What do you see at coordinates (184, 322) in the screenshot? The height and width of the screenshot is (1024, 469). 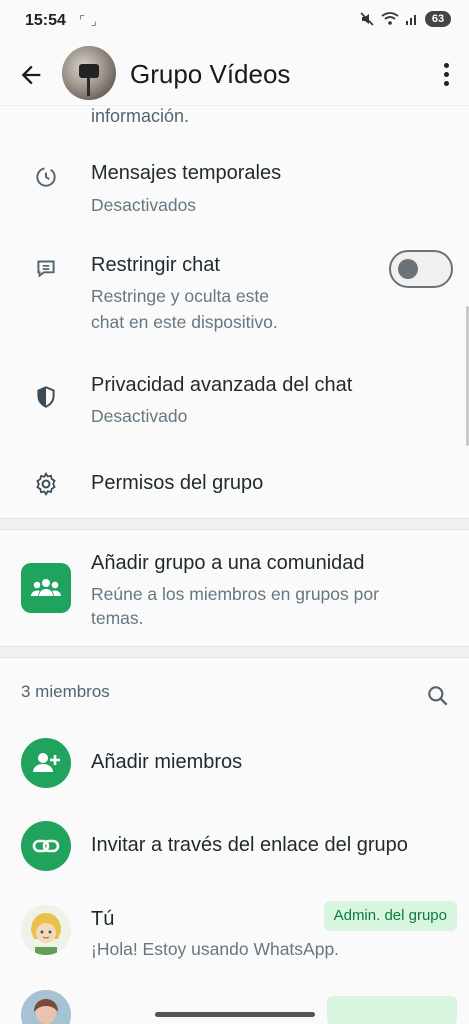 I see `setting-subtitle-line-2: chat en este dispositivo.` at bounding box center [184, 322].